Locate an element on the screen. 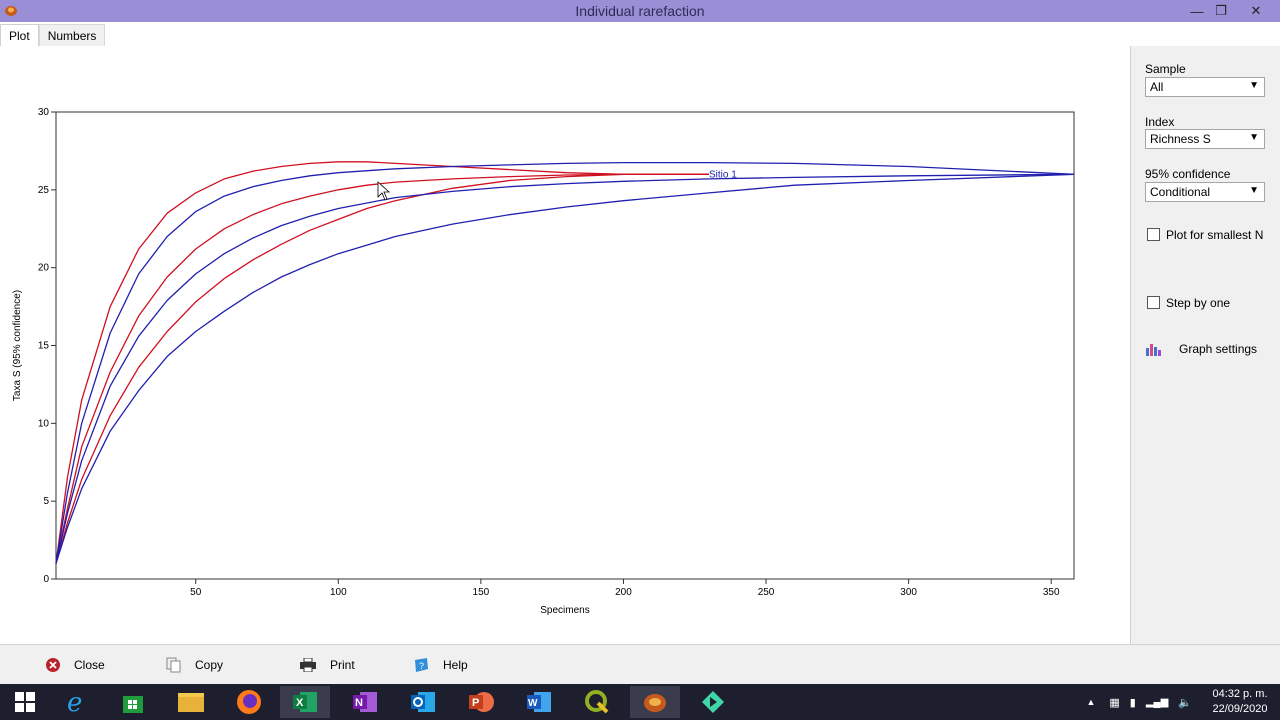 Image resolution: width=1280 pixels, height=720 pixels. taskbar-outlook is located at coordinates (423, 702).